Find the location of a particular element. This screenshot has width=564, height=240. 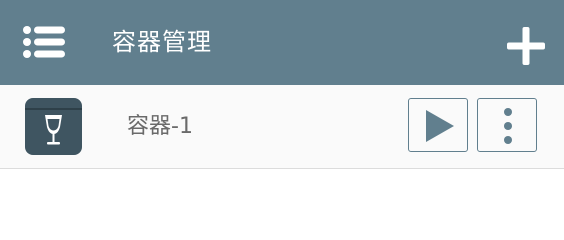

menu-icon is located at coordinates (44, 42).